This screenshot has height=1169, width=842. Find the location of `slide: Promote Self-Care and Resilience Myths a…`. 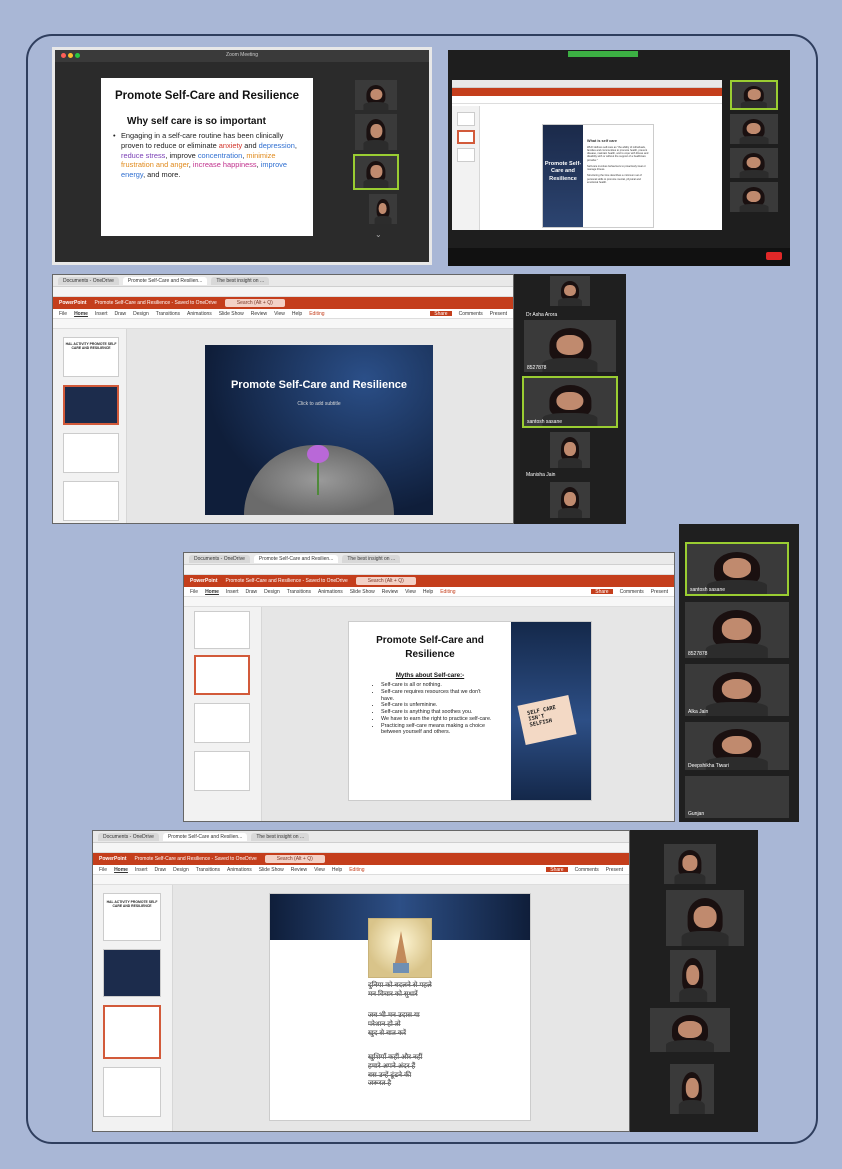

slide: Promote Self-Care and Resilience Myths a… is located at coordinates (470, 711).